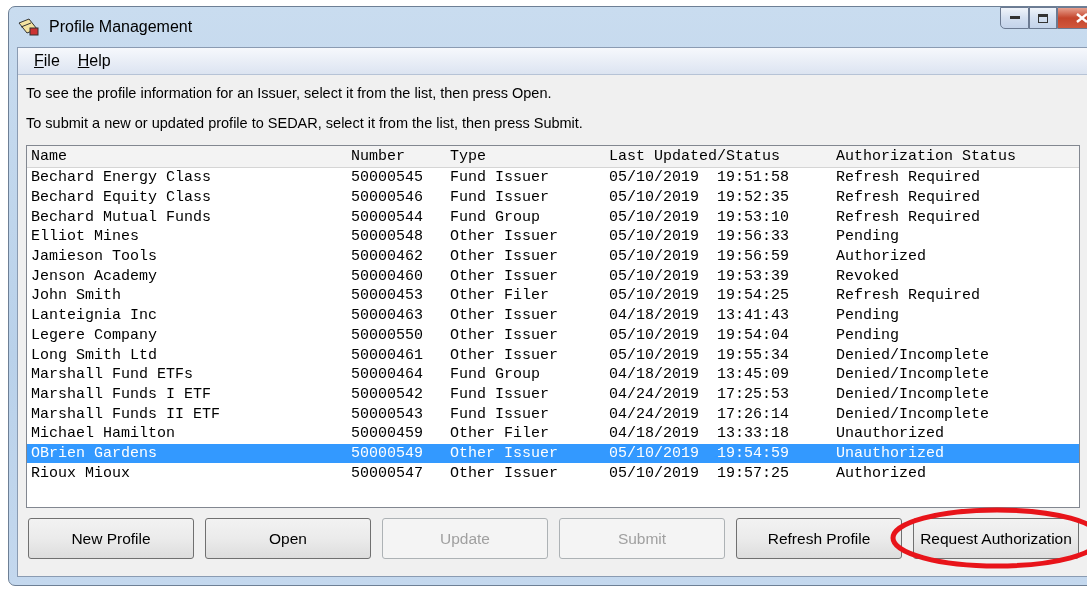 Image resolution: width=1087 pixels, height=590 pixels. What do you see at coordinates (700, 296) in the screenshot?
I see `table-cell-text: 05/10/2019 19:54:25` at bounding box center [700, 296].